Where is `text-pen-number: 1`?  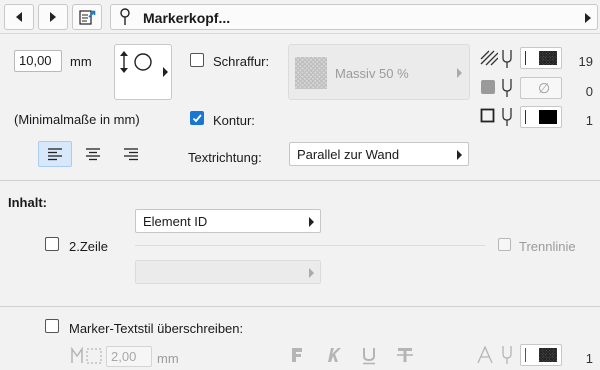
text-pen-number: 1 is located at coordinates (589, 358).